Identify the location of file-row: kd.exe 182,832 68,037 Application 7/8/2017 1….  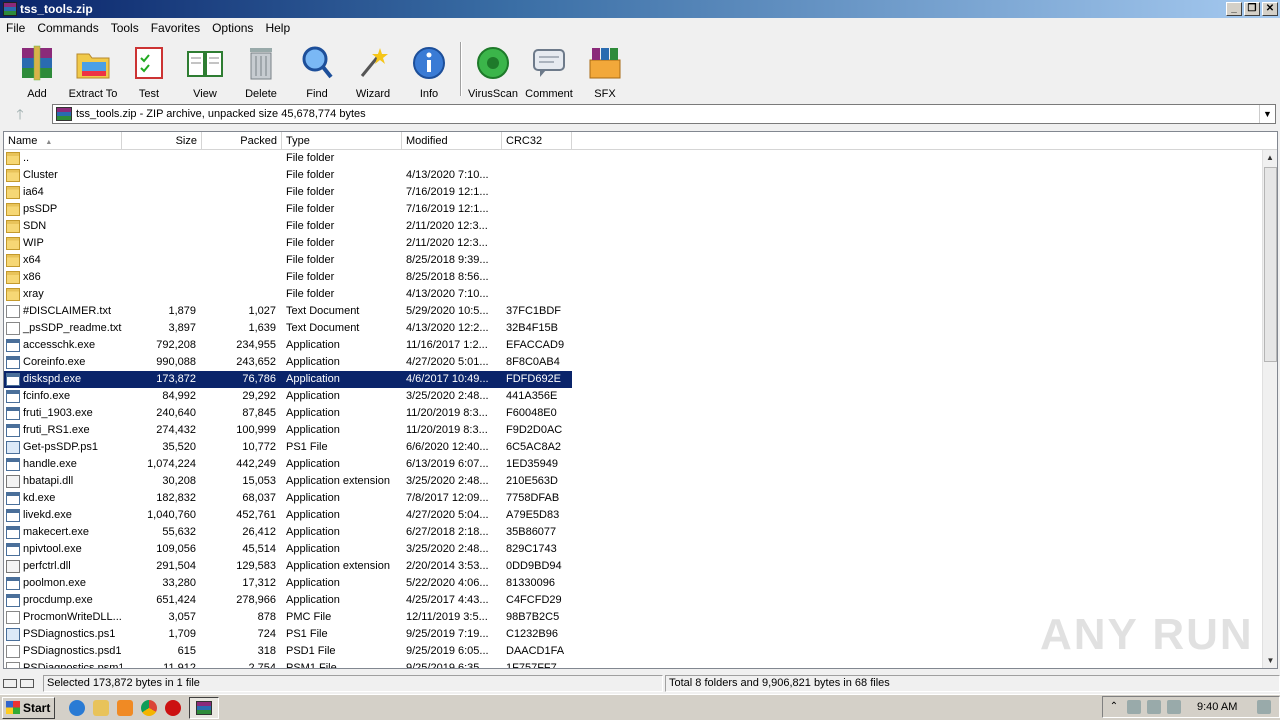
(634, 498).